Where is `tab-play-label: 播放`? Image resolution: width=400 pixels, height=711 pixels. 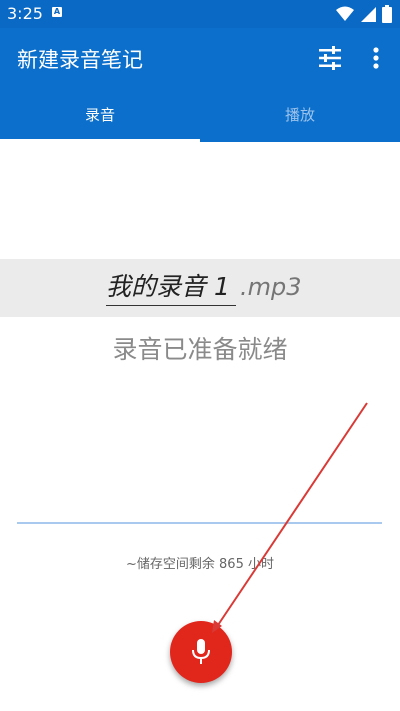 tab-play-label: 播放 is located at coordinates (299, 115).